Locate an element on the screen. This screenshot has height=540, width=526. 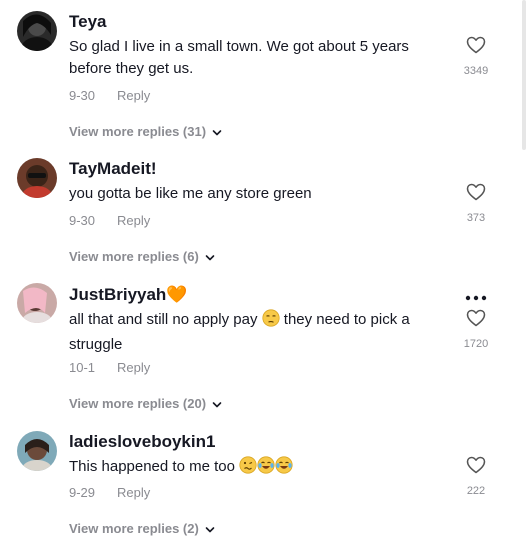
like-group: 1720 is located at coordinates (476, 329).